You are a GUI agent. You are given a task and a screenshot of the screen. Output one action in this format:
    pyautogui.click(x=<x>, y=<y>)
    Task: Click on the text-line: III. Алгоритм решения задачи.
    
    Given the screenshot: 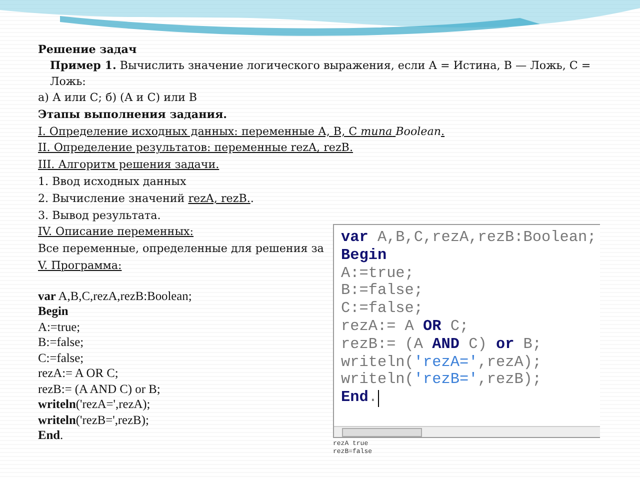 What is the action you would take?
    pyautogui.click(x=129, y=165)
    